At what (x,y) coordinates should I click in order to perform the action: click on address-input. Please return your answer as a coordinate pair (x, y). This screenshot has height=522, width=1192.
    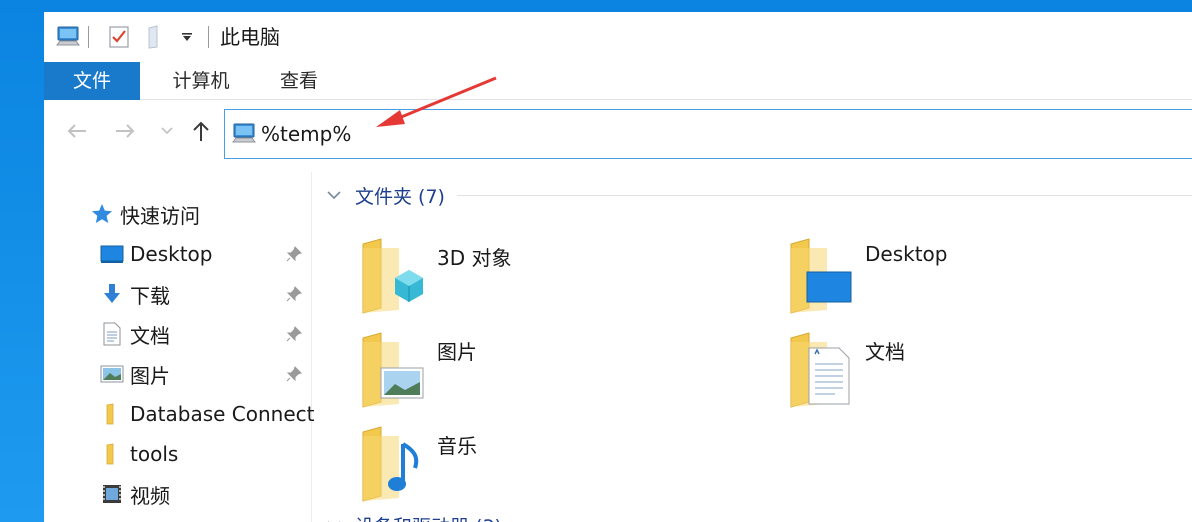
    Looking at the image, I should click on (561, 134).